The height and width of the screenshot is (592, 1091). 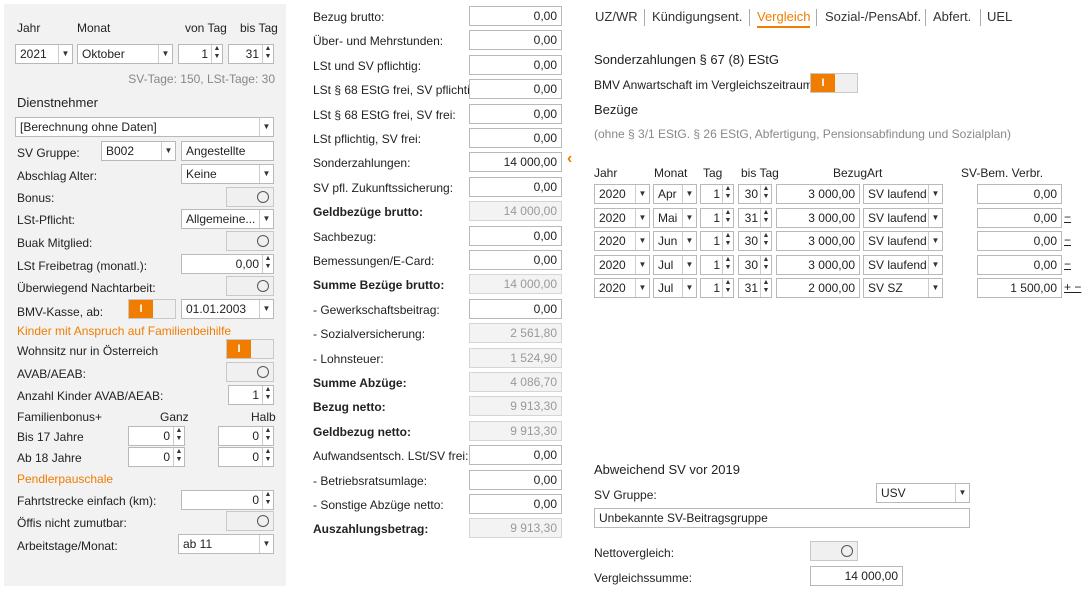 What do you see at coordinates (144, 127) in the screenshot?
I see `berechnung-select: [Berechnung ohne Daten] ▼` at bounding box center [144, 127].